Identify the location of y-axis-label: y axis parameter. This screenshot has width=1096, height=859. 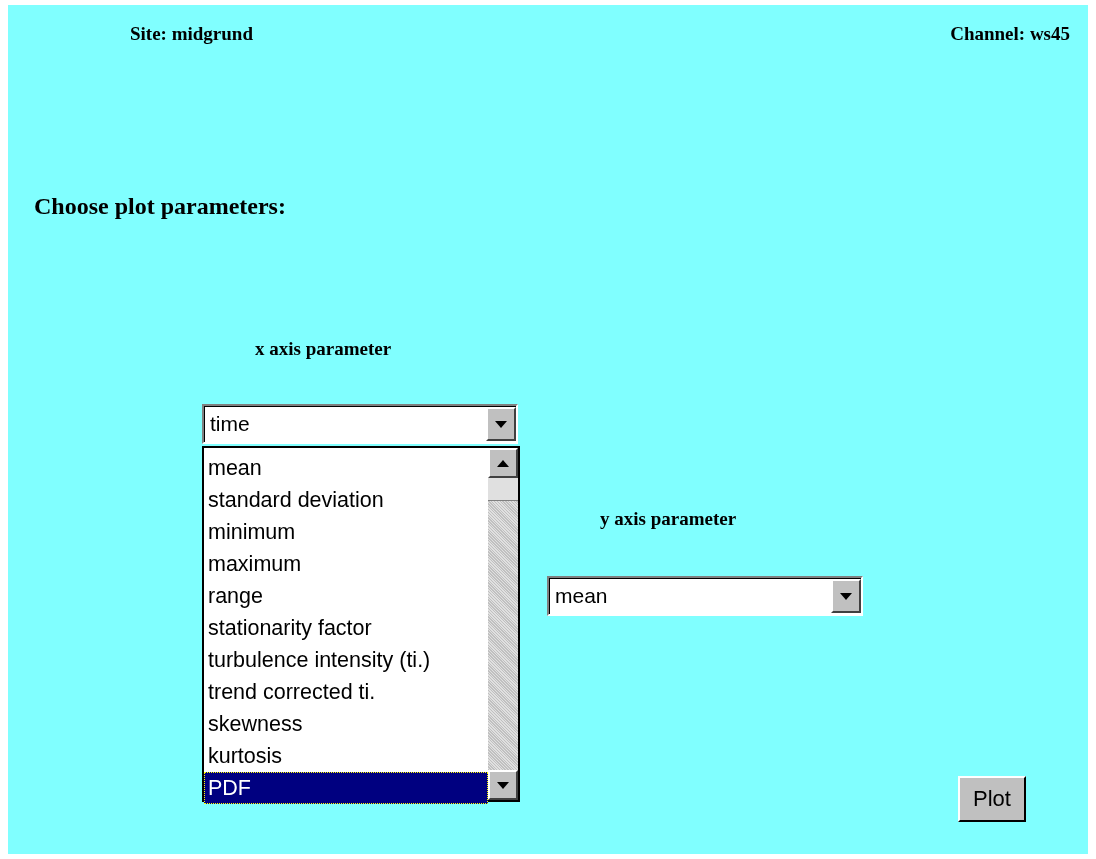
(669, 519).